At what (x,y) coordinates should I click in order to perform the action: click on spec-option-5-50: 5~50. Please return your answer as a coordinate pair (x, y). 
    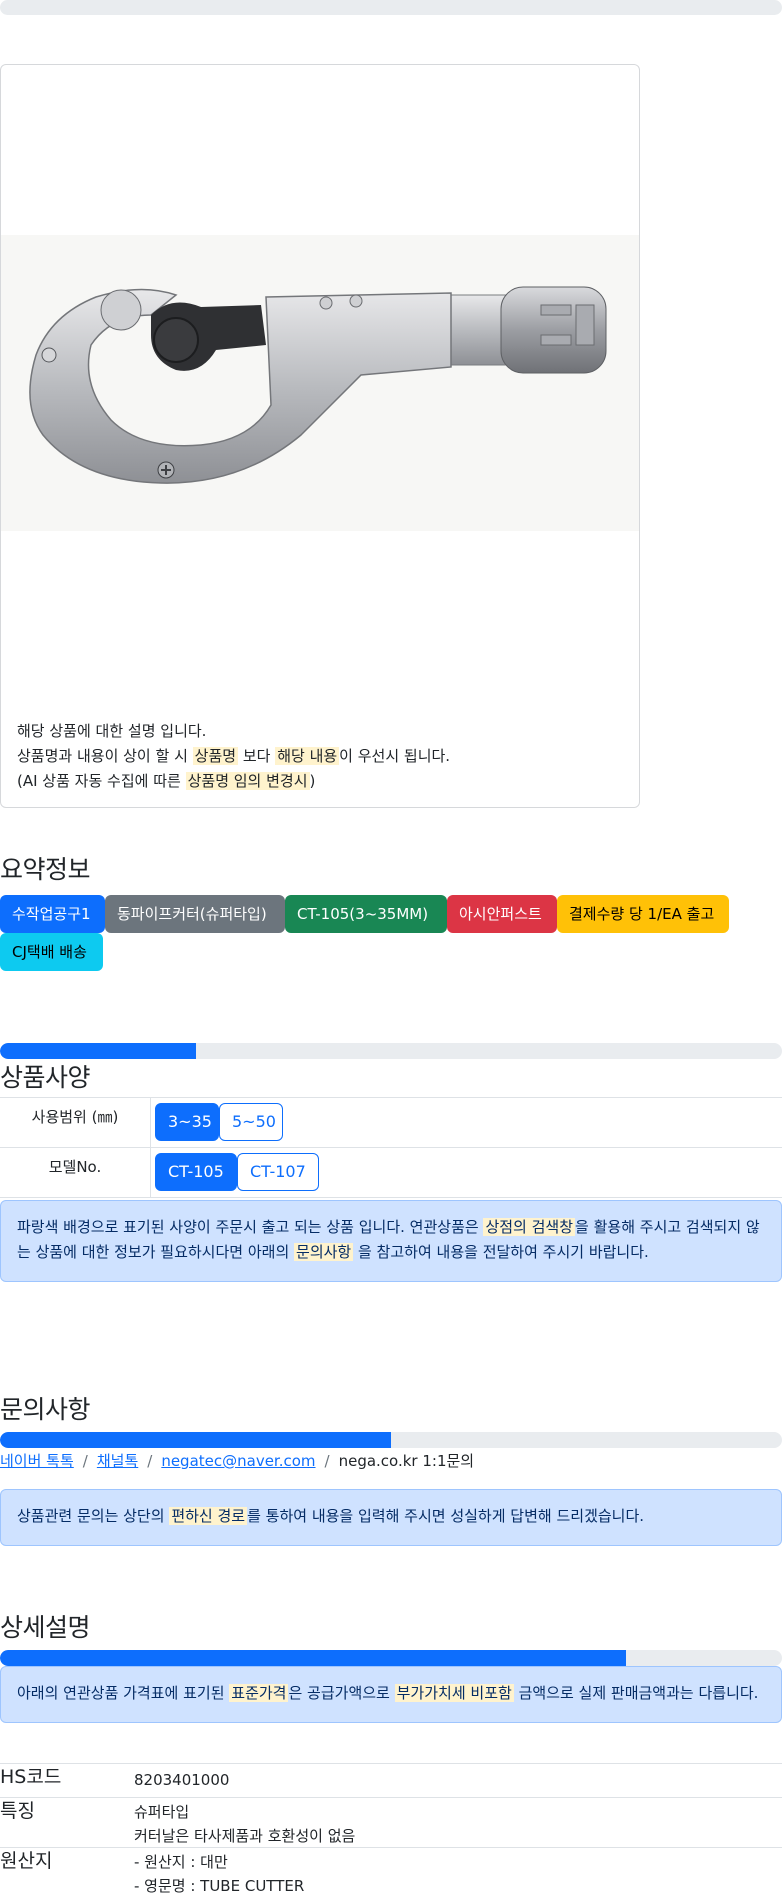
    Looking at the image, I should click on (251, 1122).